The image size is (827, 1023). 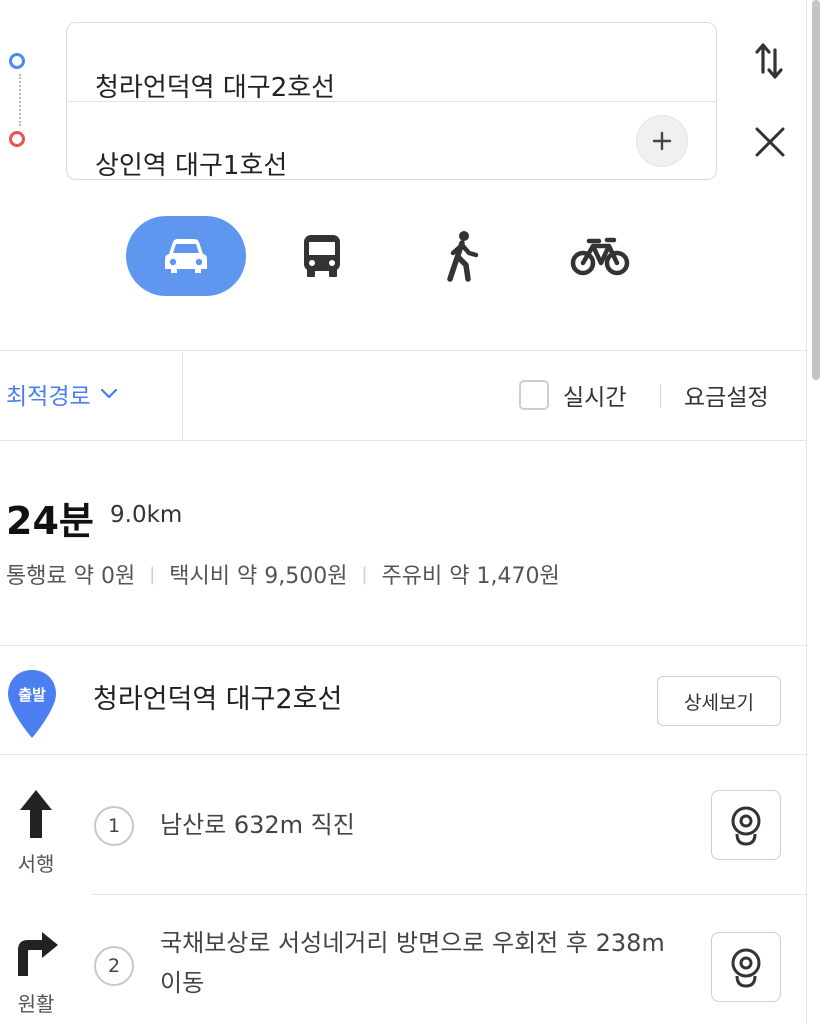 I want to click on cost-summary: 통행료 약 0원 | 택시비 약 9,500원 | 주유비 약 1,470원, so click(x=283, y=574).